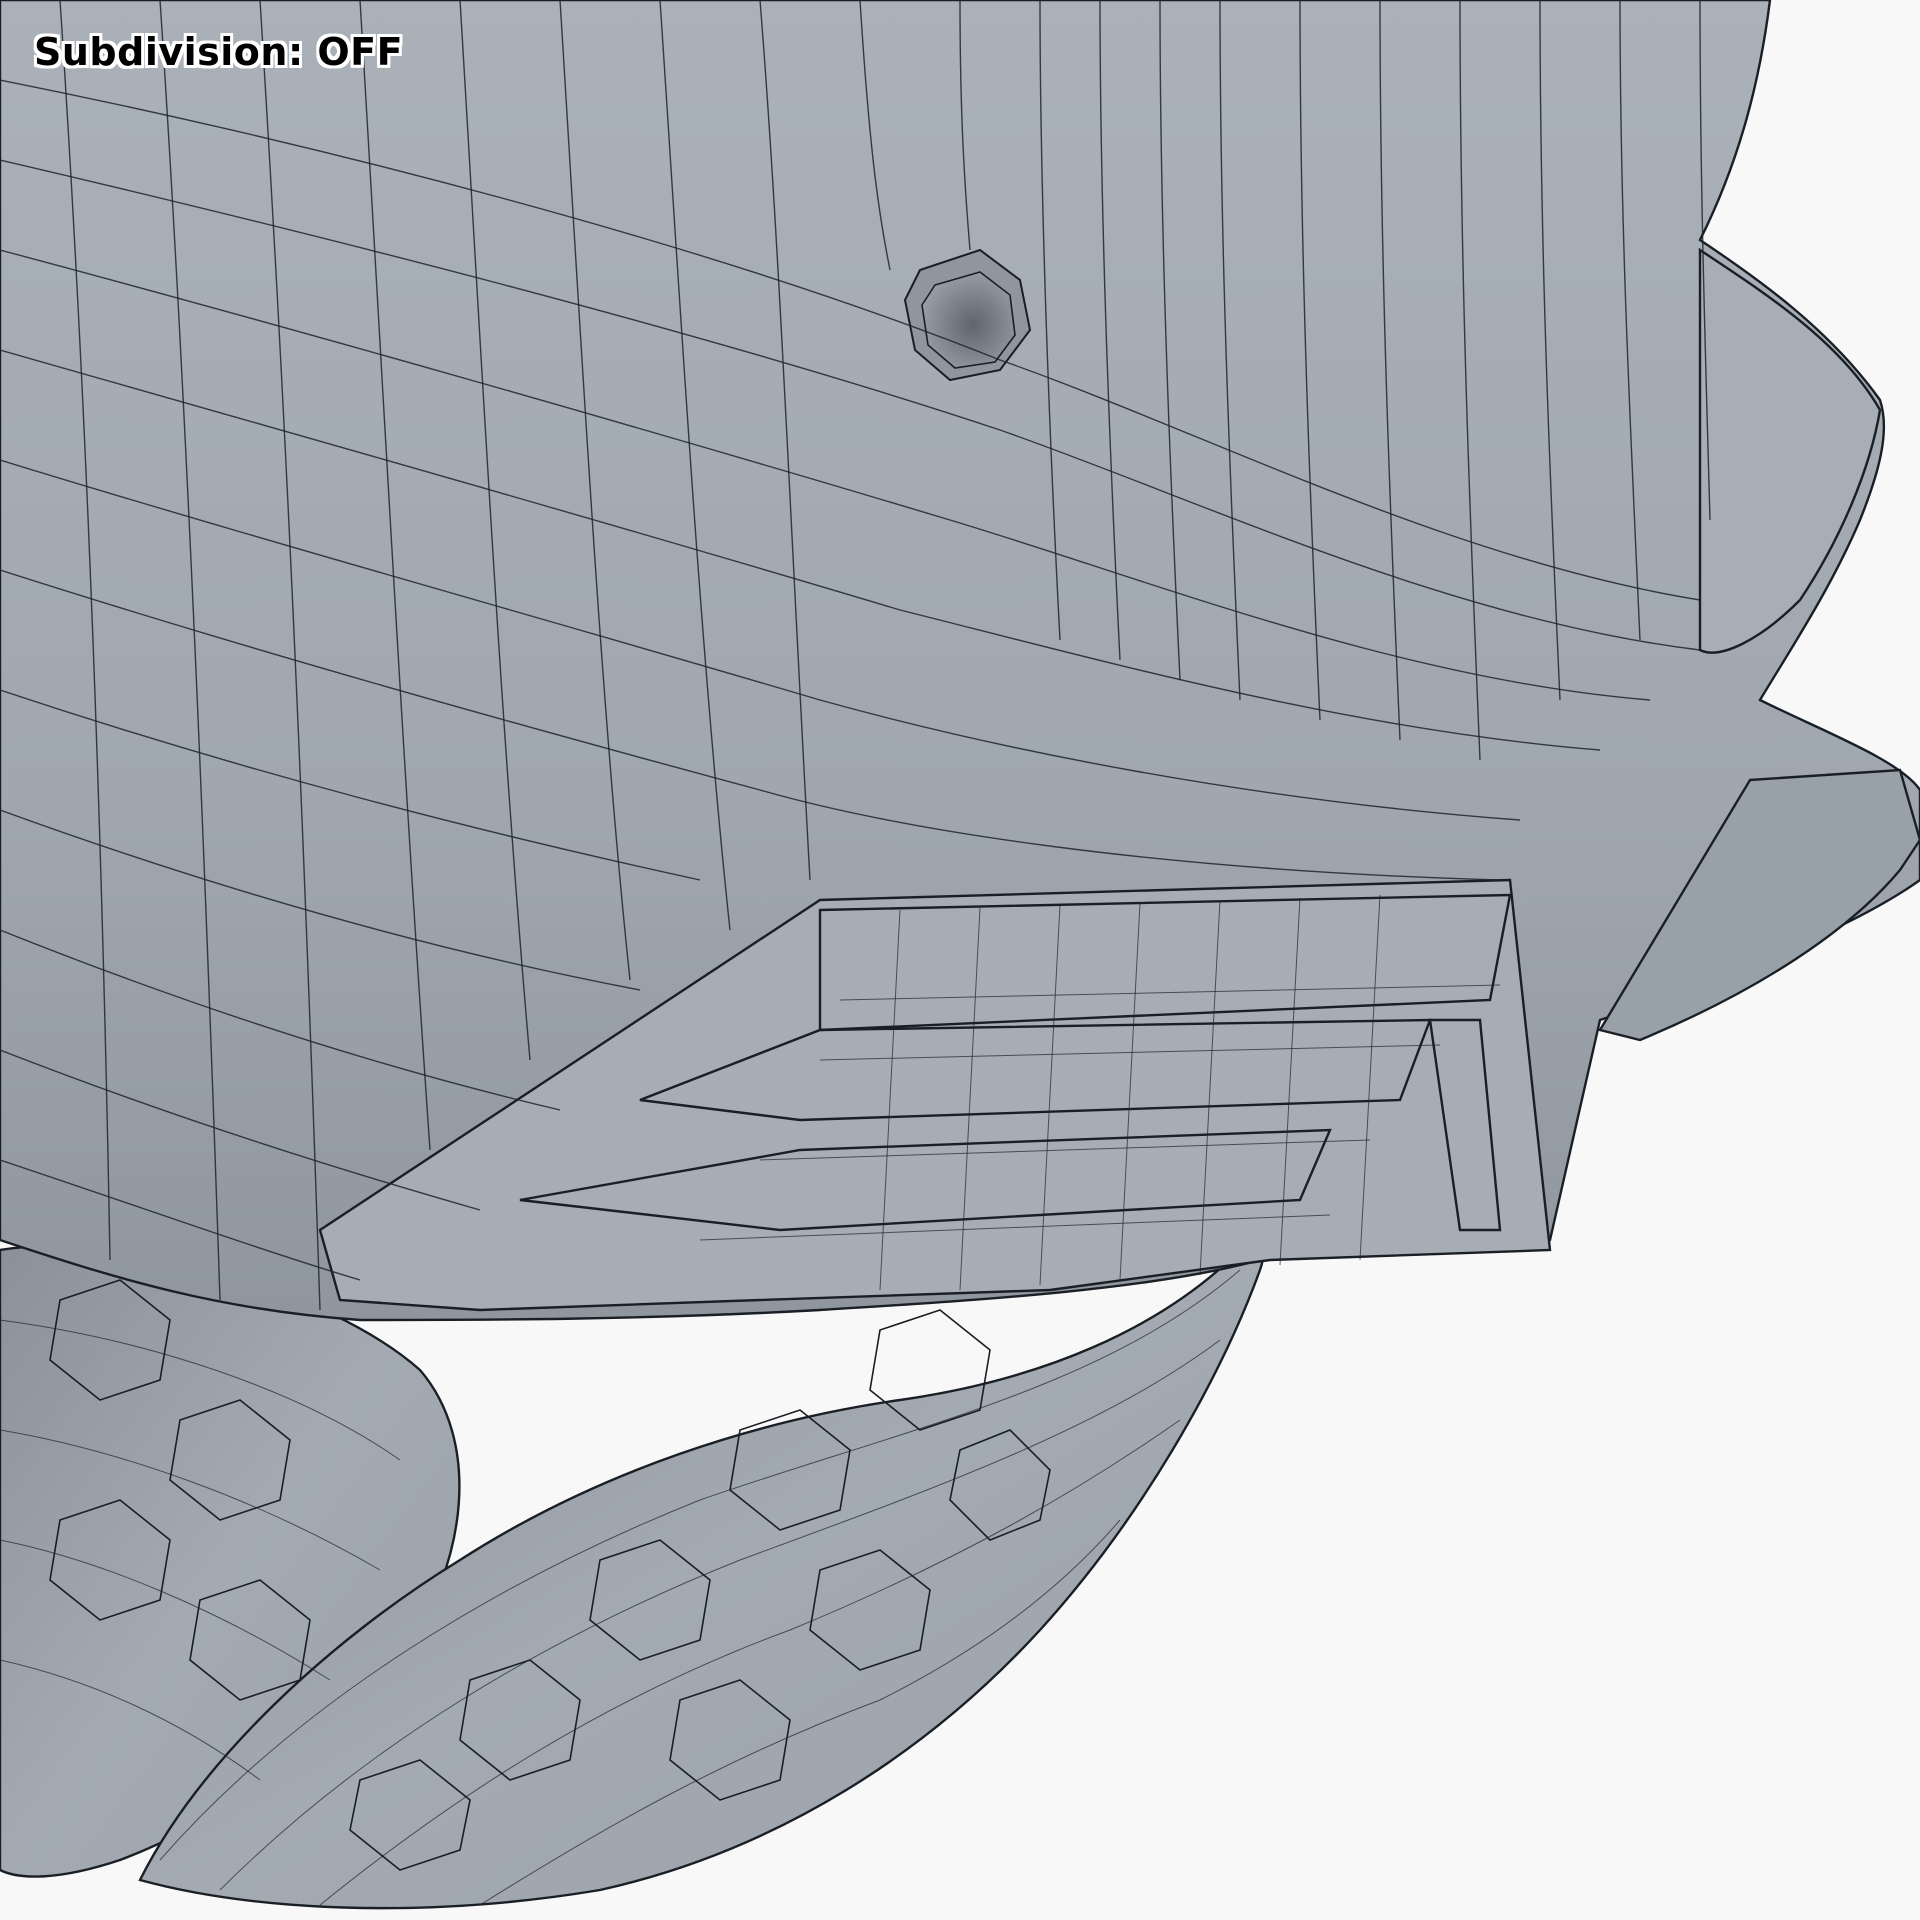  What do you see at coordinates (219, 52) in the screenshot?
I see `subdivision-status-label: Subdivision: OFF` at bounding box center [219, 52].